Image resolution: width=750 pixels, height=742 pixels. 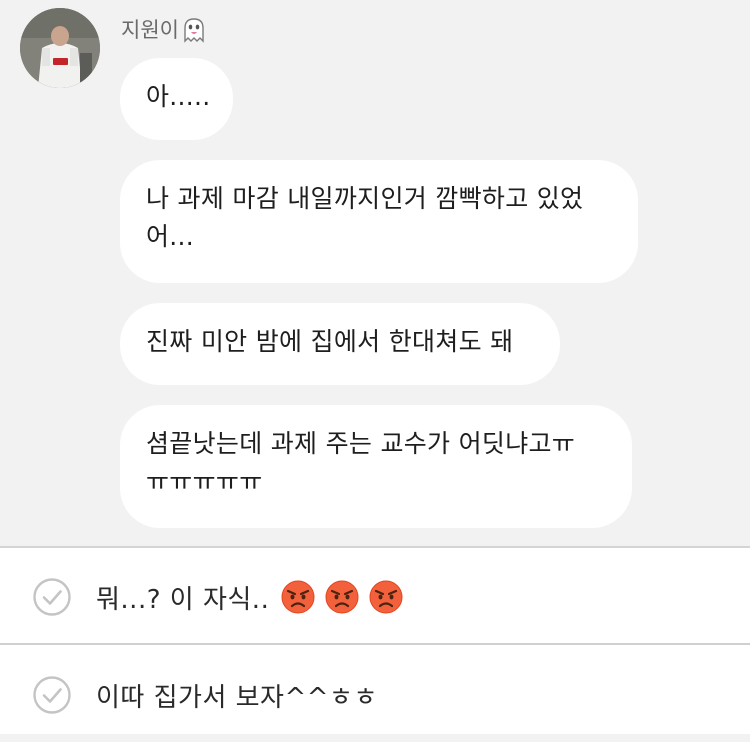 What do you see at coordinates (150, 30) in the screenshot?
I see `sender-name-text: 지원이` at bounding box center [150, 30].